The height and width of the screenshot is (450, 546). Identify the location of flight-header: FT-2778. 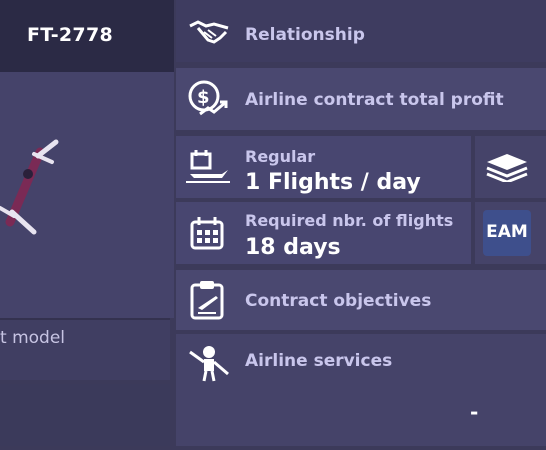
(87, 36).